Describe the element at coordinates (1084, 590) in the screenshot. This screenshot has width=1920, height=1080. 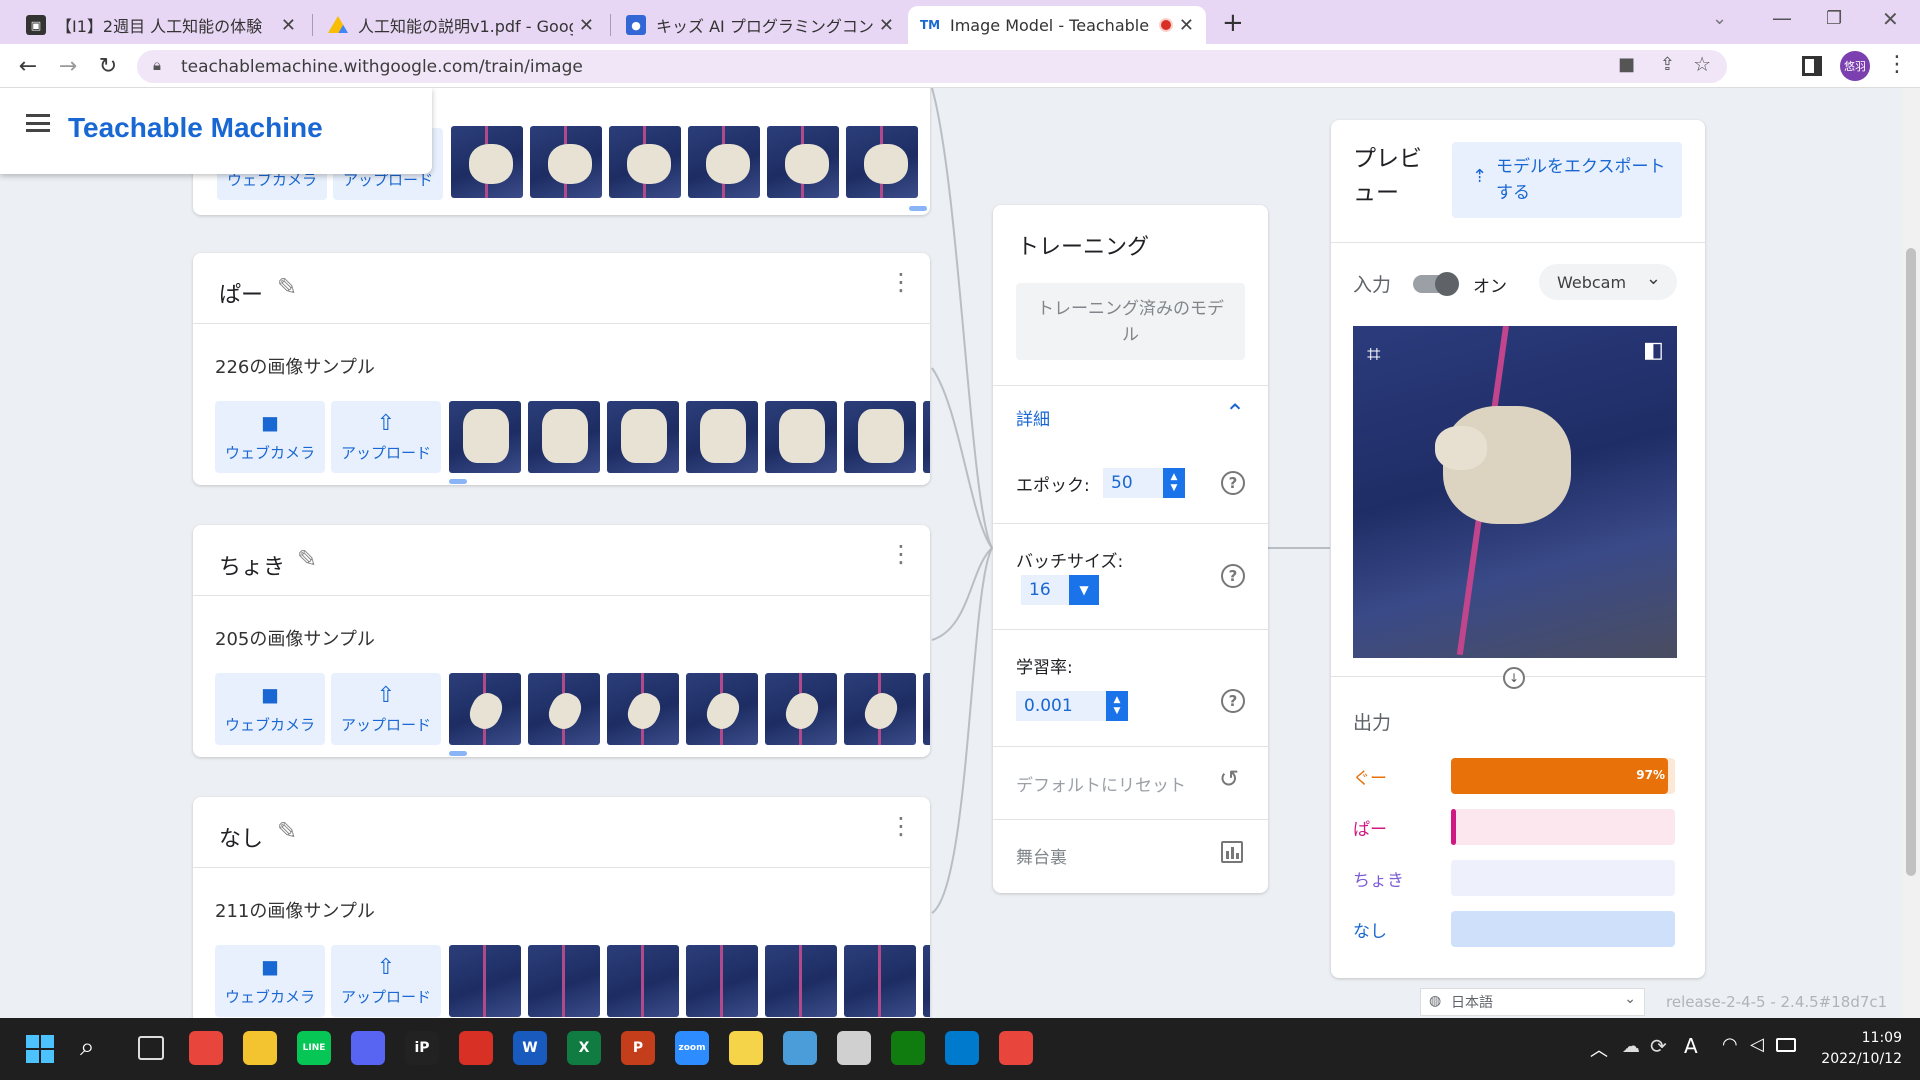
I see `dropdown-arrow-icon: ▼` at that location.